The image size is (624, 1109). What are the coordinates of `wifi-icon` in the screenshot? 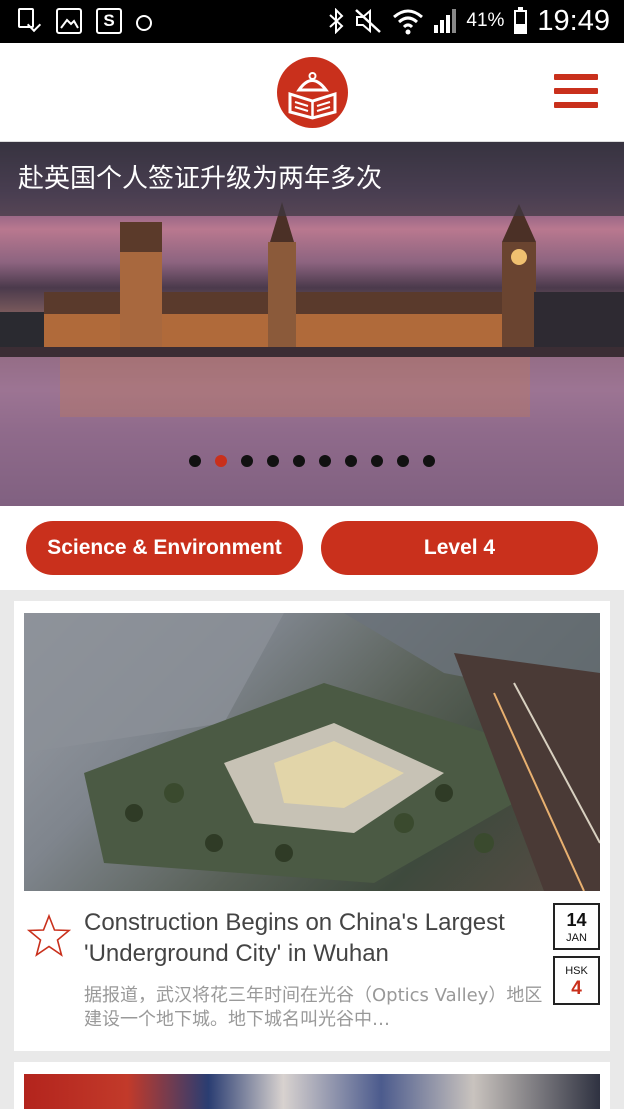 It's located at (408, 22).